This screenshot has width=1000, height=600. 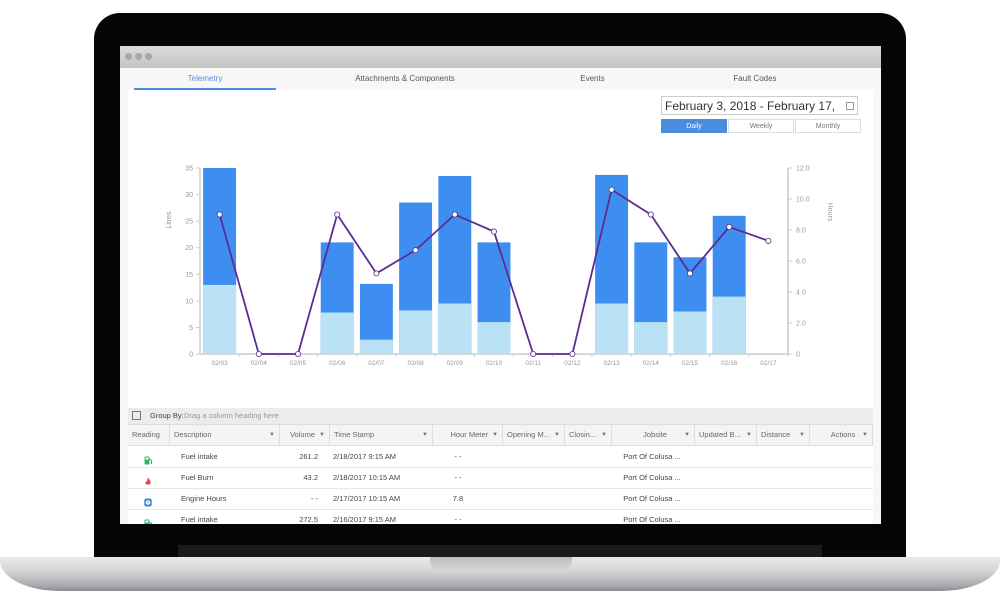 I want to click on clock-icon, so click(x=148, y=500).